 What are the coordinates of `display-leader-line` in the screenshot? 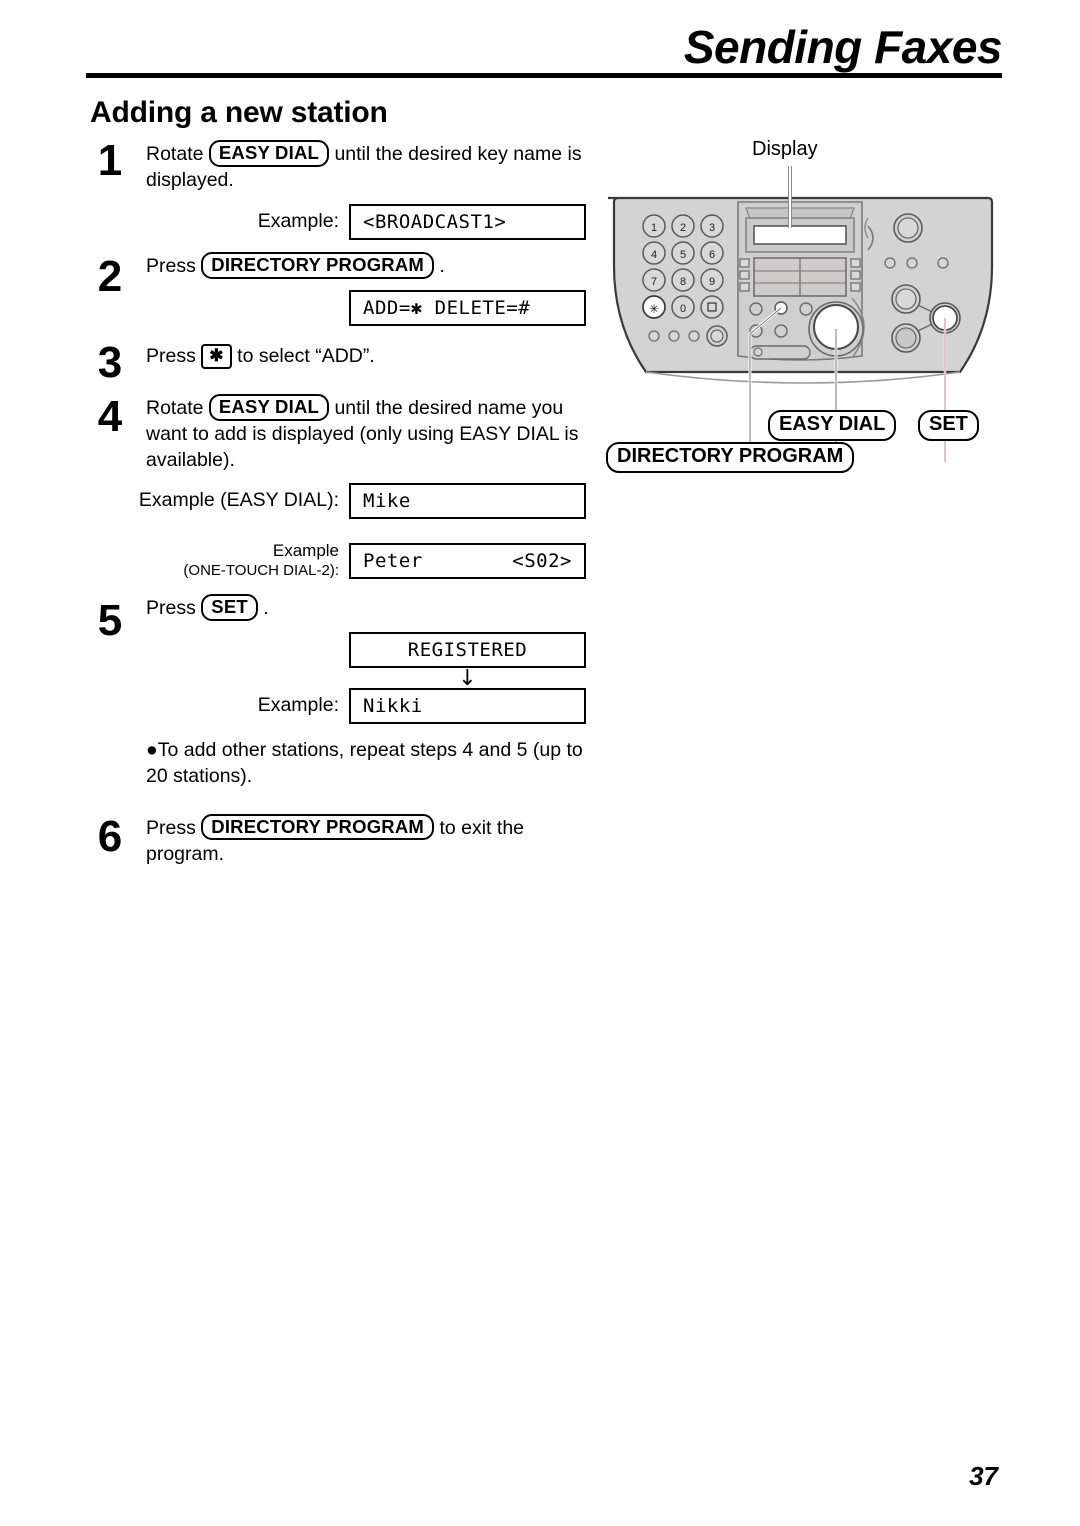 It's located at (790, 197).